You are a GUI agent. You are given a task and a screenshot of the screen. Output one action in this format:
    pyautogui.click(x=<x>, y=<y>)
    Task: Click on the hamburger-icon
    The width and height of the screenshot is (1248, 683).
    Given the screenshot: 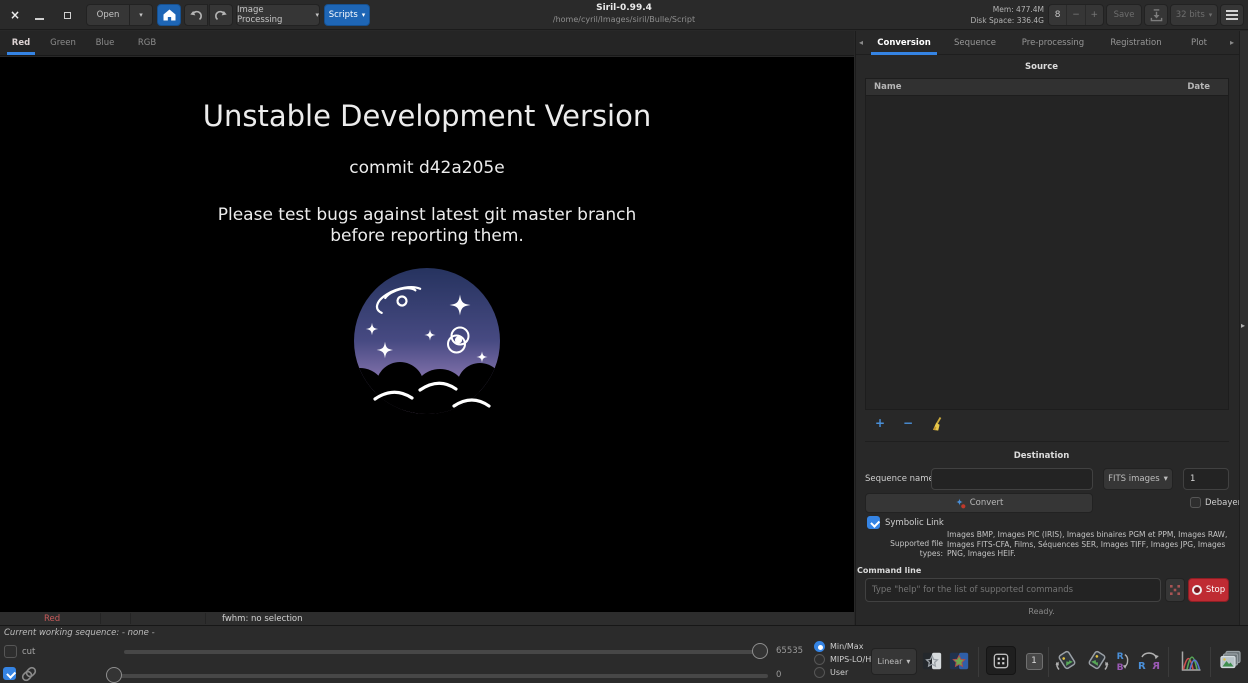 What is the action you would take?
    pyautogui.click(x=1232, y=15)
    